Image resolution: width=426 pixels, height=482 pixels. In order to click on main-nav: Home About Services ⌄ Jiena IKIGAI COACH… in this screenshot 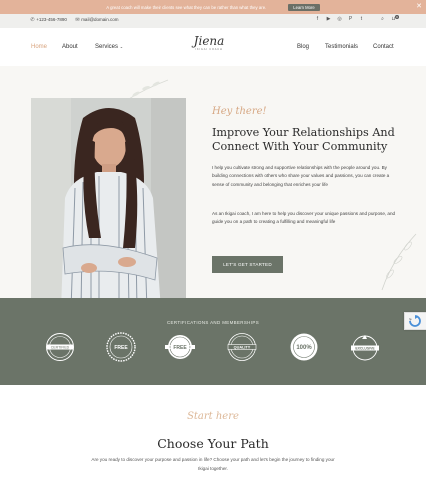, I will do `click(213, 47)`.